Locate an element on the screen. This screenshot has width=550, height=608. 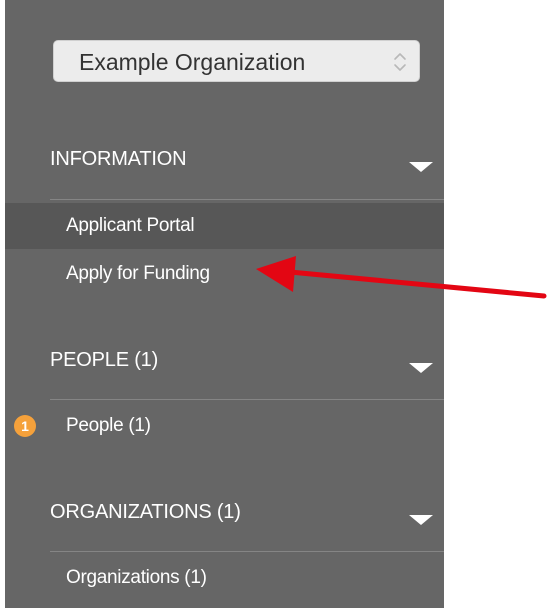
section-title-people: PEOPLE (1) is located at coordinates (104, 360).